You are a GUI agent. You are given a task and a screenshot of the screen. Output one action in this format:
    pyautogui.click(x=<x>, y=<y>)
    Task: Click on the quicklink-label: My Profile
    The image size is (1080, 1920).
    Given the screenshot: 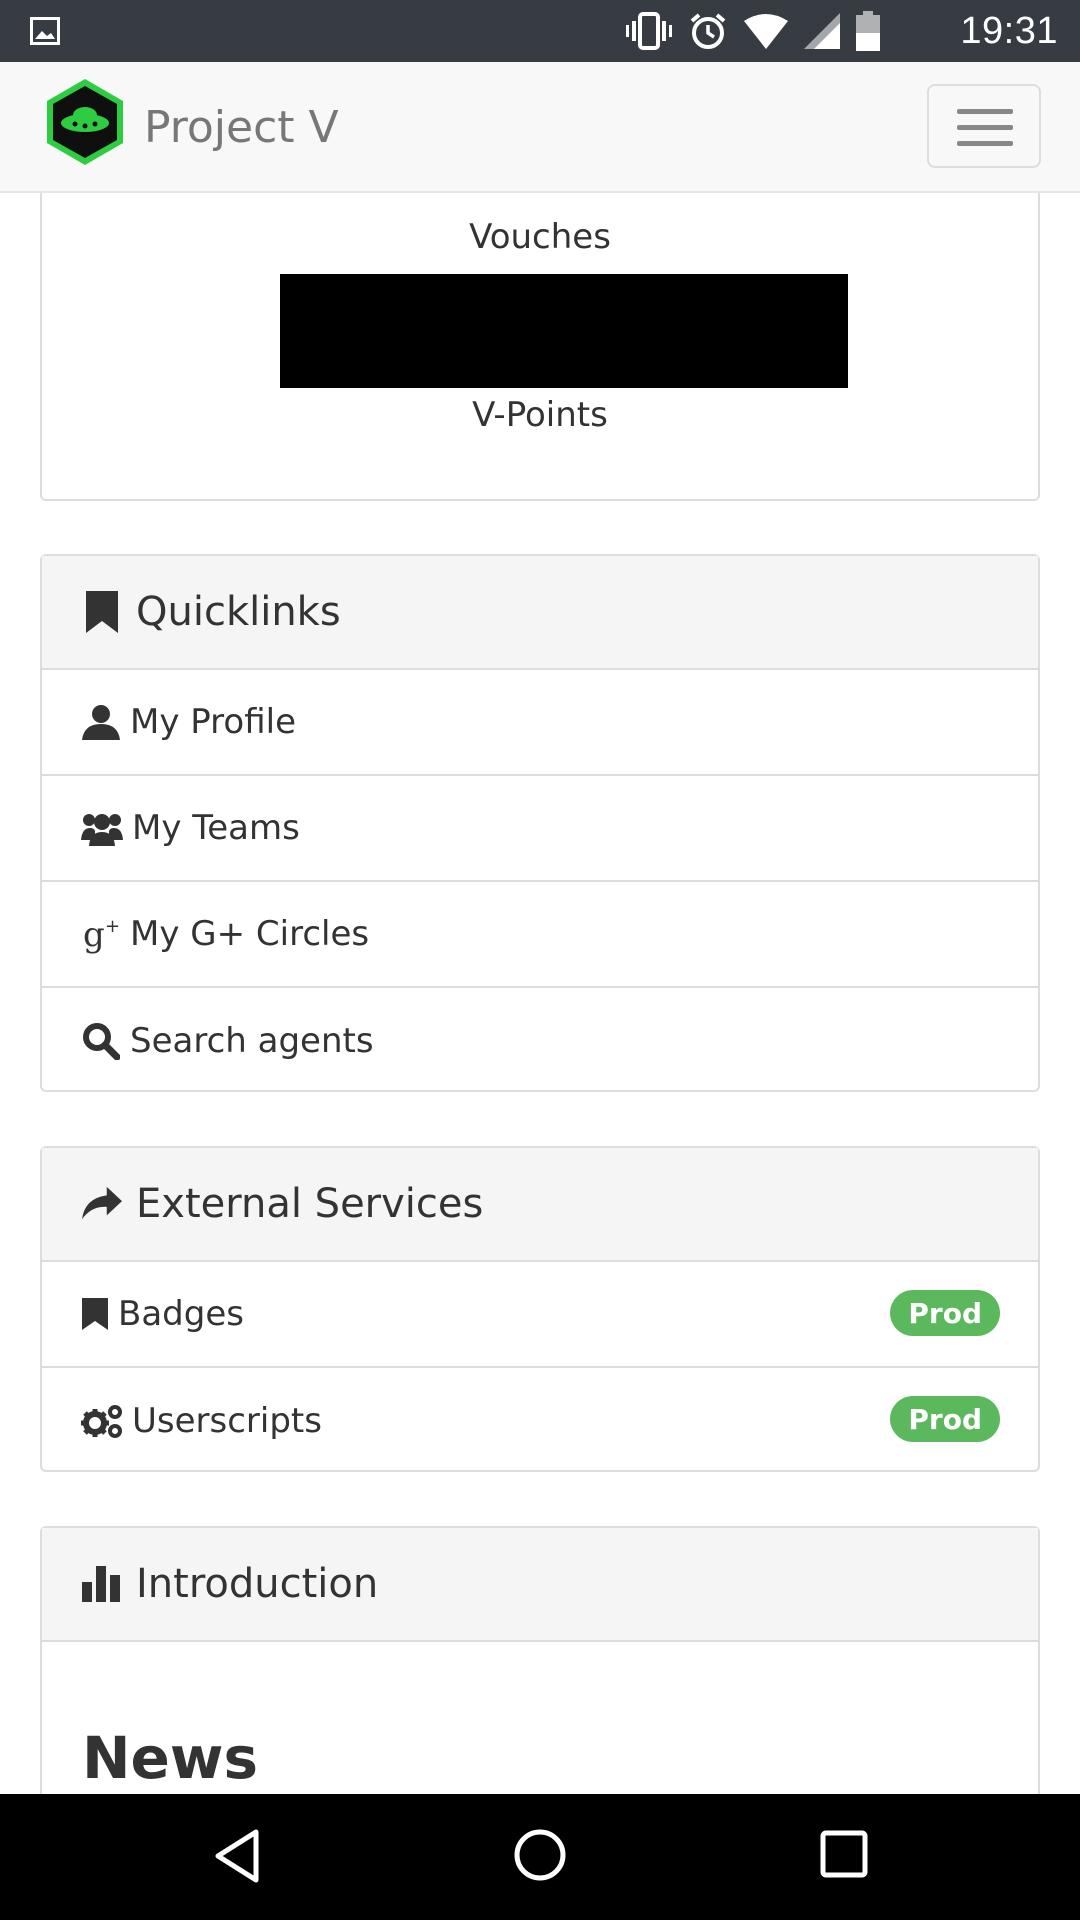 What is the action you would take?
    pyautogui.click(x=213, y=722)
    